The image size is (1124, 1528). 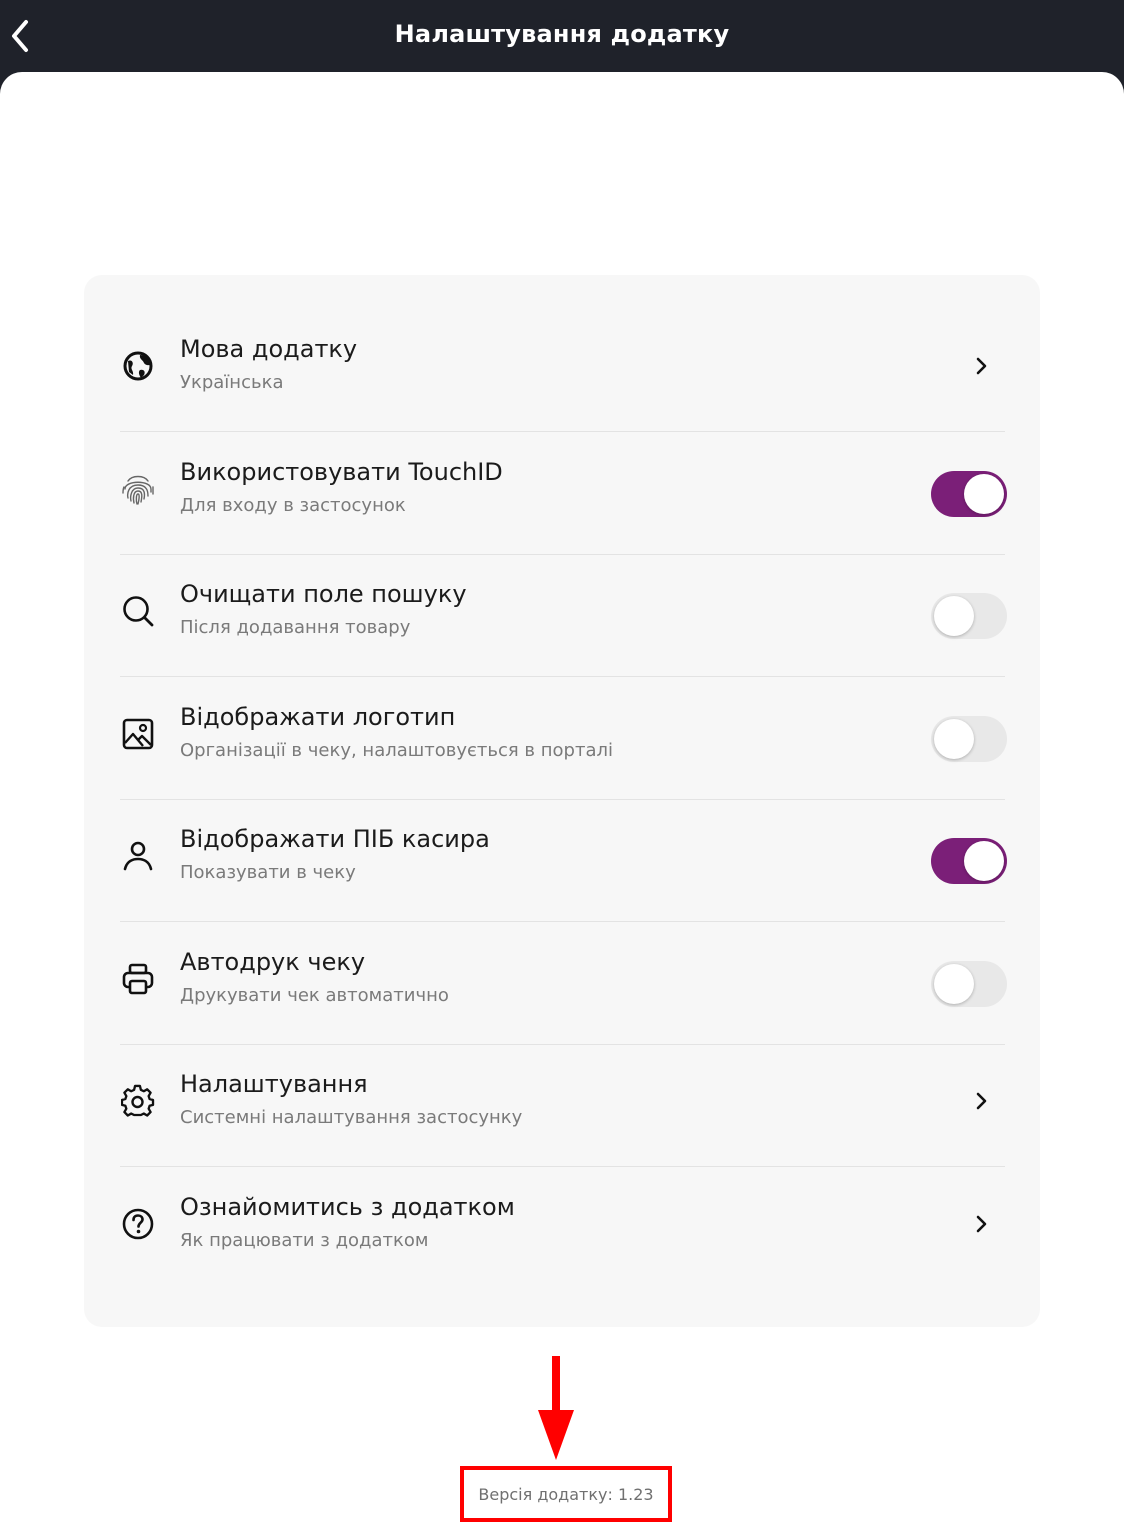 What do you see at coordinates (347, 1207) in the screenshot?
I see `setting-title: Ознайомитись з додатком` at bounding box center [347, 1207].